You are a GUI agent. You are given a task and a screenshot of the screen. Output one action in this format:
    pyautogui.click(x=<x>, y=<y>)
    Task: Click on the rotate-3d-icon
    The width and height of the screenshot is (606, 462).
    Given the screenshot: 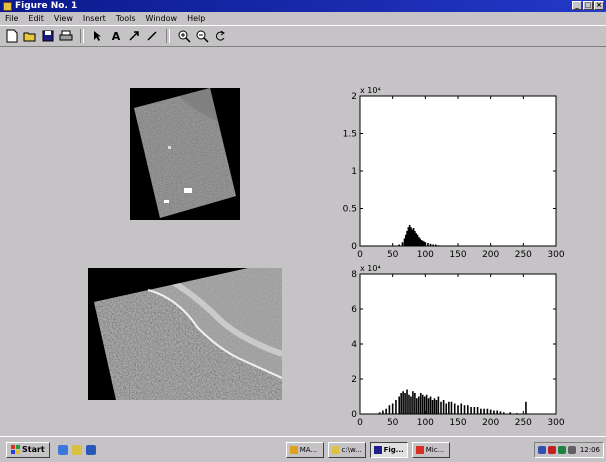 What is the action you would take?
    pyautogui.click(x=220, y=36)
    